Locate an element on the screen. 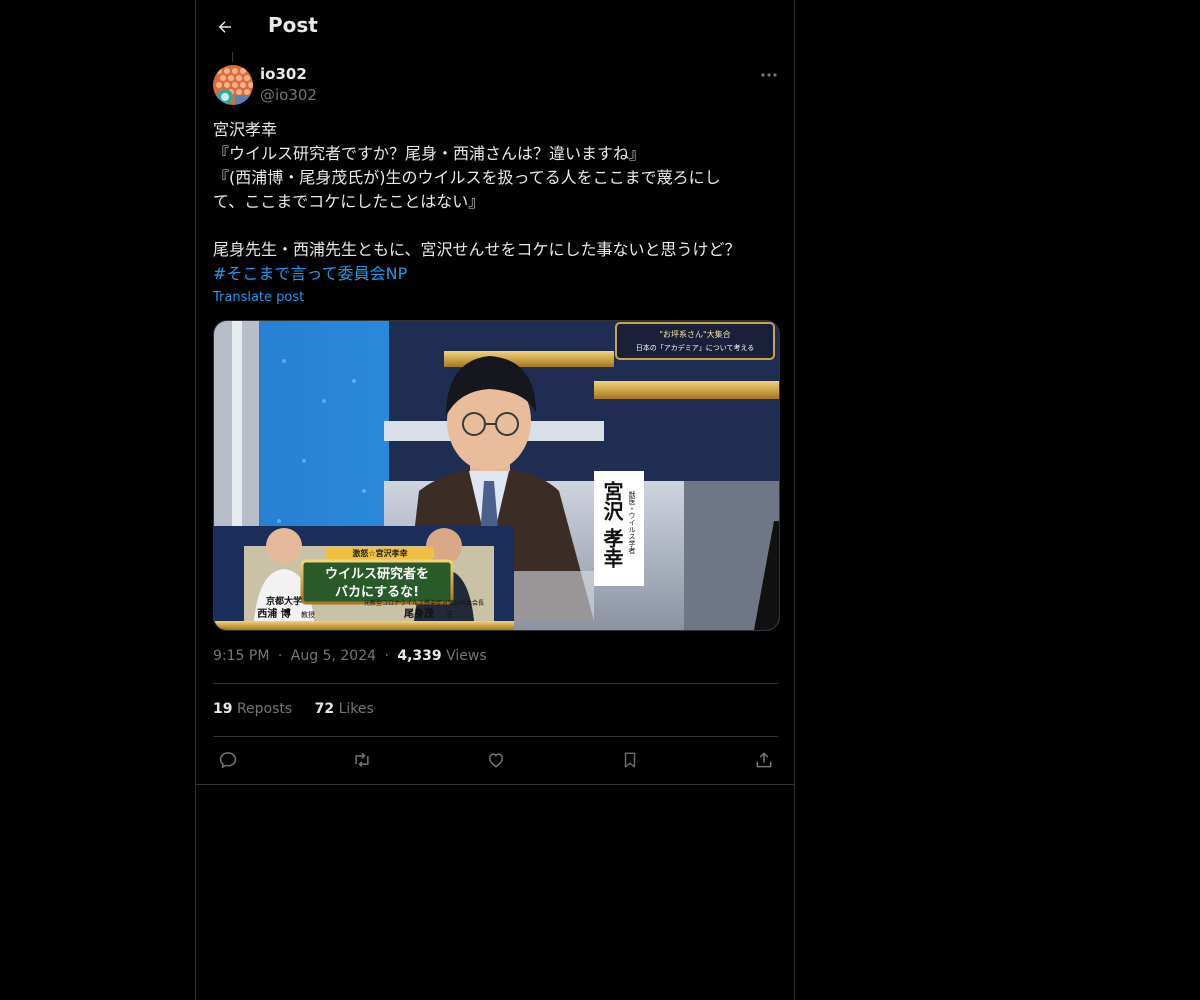  arrow-left-icon is located at coordinates (224, 27).